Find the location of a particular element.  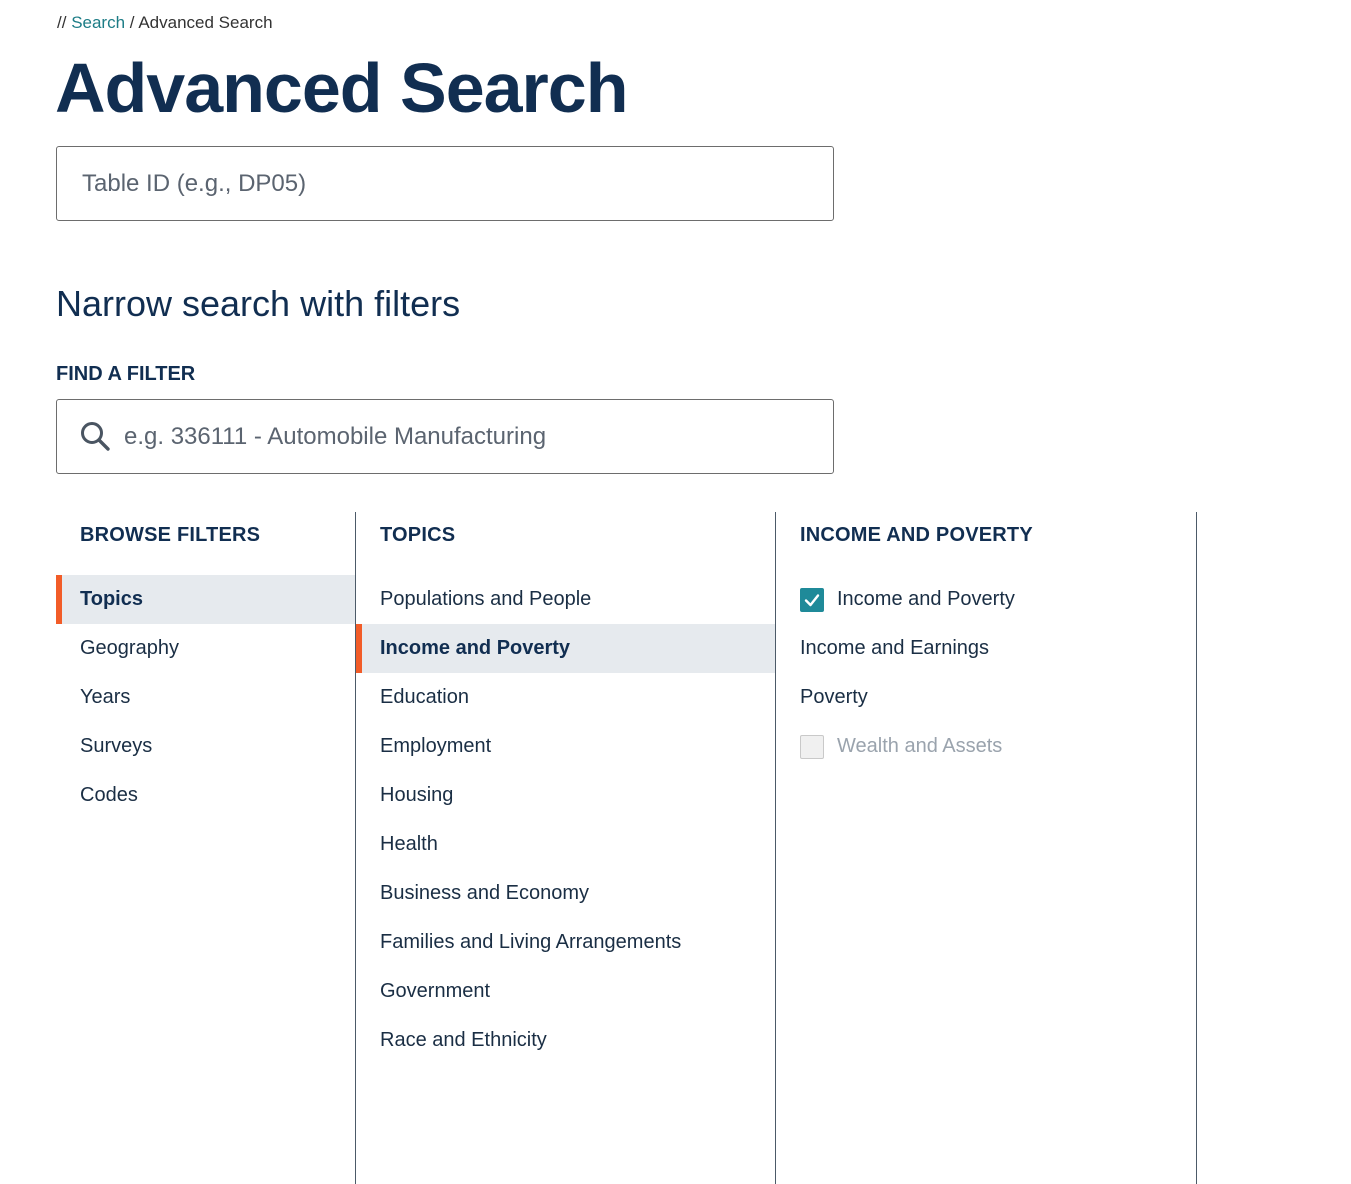

topic-item-income-poverty: Income and Poverty is located at coordinates (566, 648).